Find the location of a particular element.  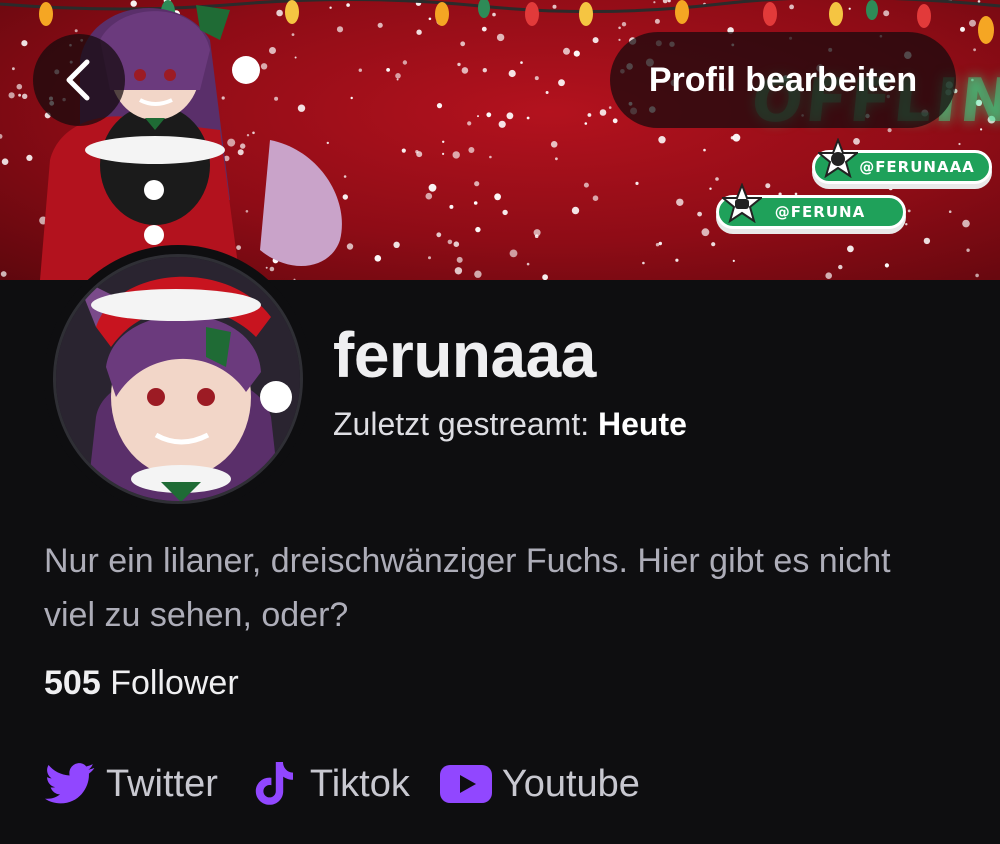

social-links: Twitter Tiktok Youtube is located at coordinates (357, 784).